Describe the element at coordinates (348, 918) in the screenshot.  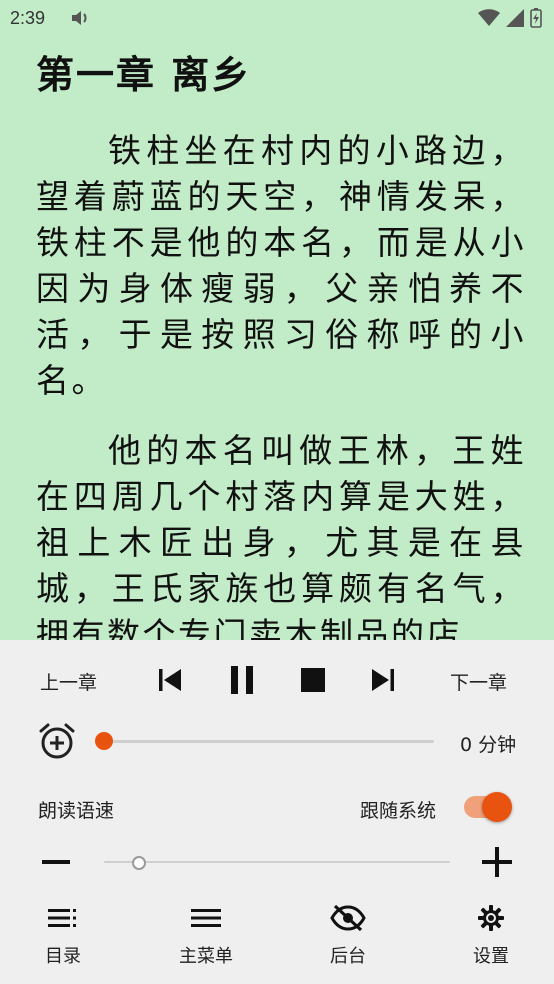
I see `eye-off-icon` at that location.